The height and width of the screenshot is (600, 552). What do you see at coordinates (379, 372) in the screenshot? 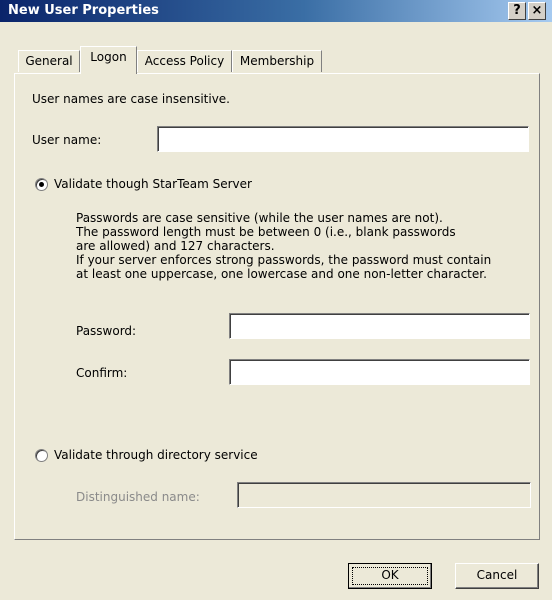
I see `confirm-input` at bounding box center [379, 372].